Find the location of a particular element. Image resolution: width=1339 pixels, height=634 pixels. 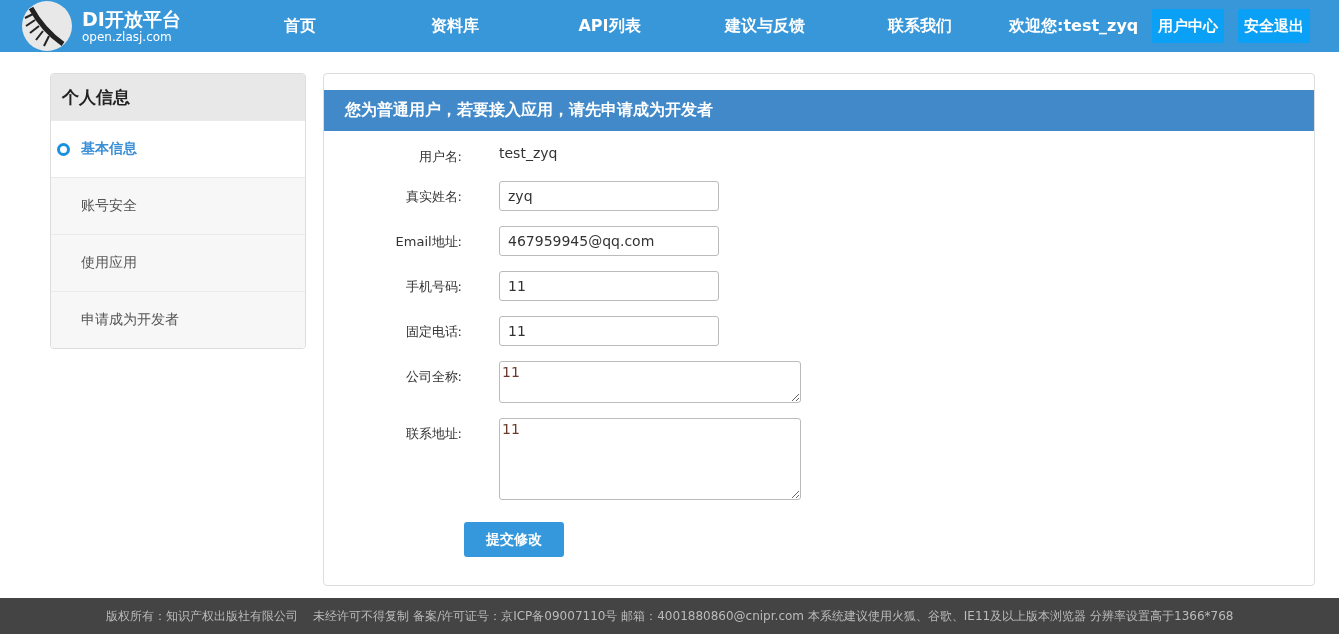

field-label: 公司全称: is located at coordinates (433, 377).